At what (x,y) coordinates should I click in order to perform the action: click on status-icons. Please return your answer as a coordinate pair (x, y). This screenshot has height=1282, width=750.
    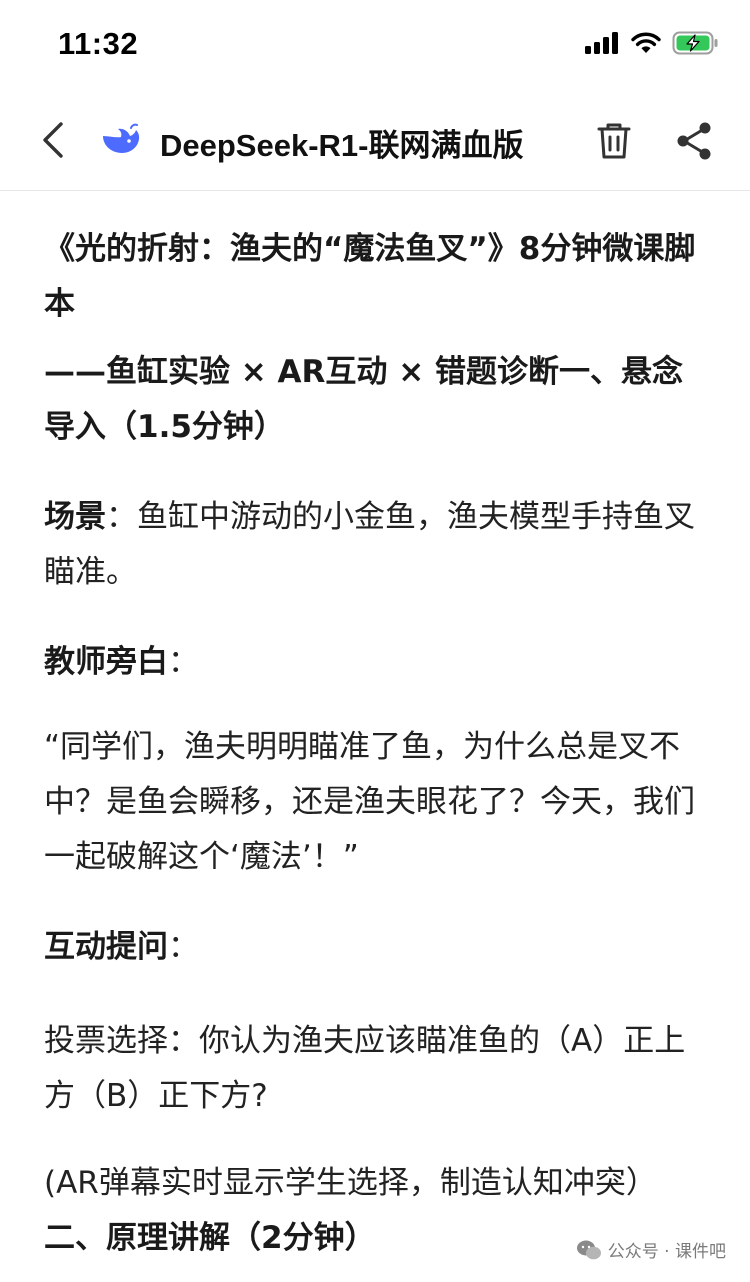
    Looking at the image, I should click on (652, 43).